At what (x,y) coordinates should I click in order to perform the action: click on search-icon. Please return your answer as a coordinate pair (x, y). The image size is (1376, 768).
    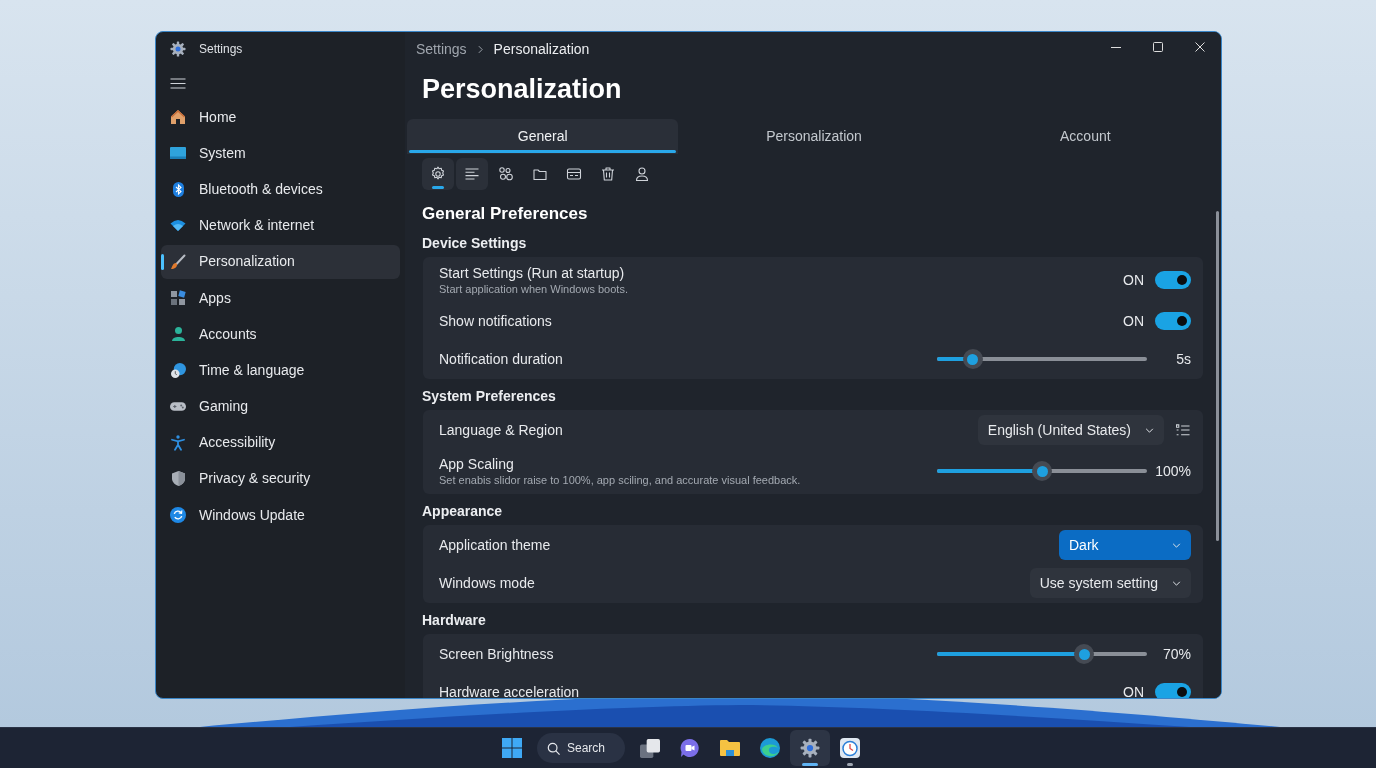
    Looking at the image, I should click on (553, 748).